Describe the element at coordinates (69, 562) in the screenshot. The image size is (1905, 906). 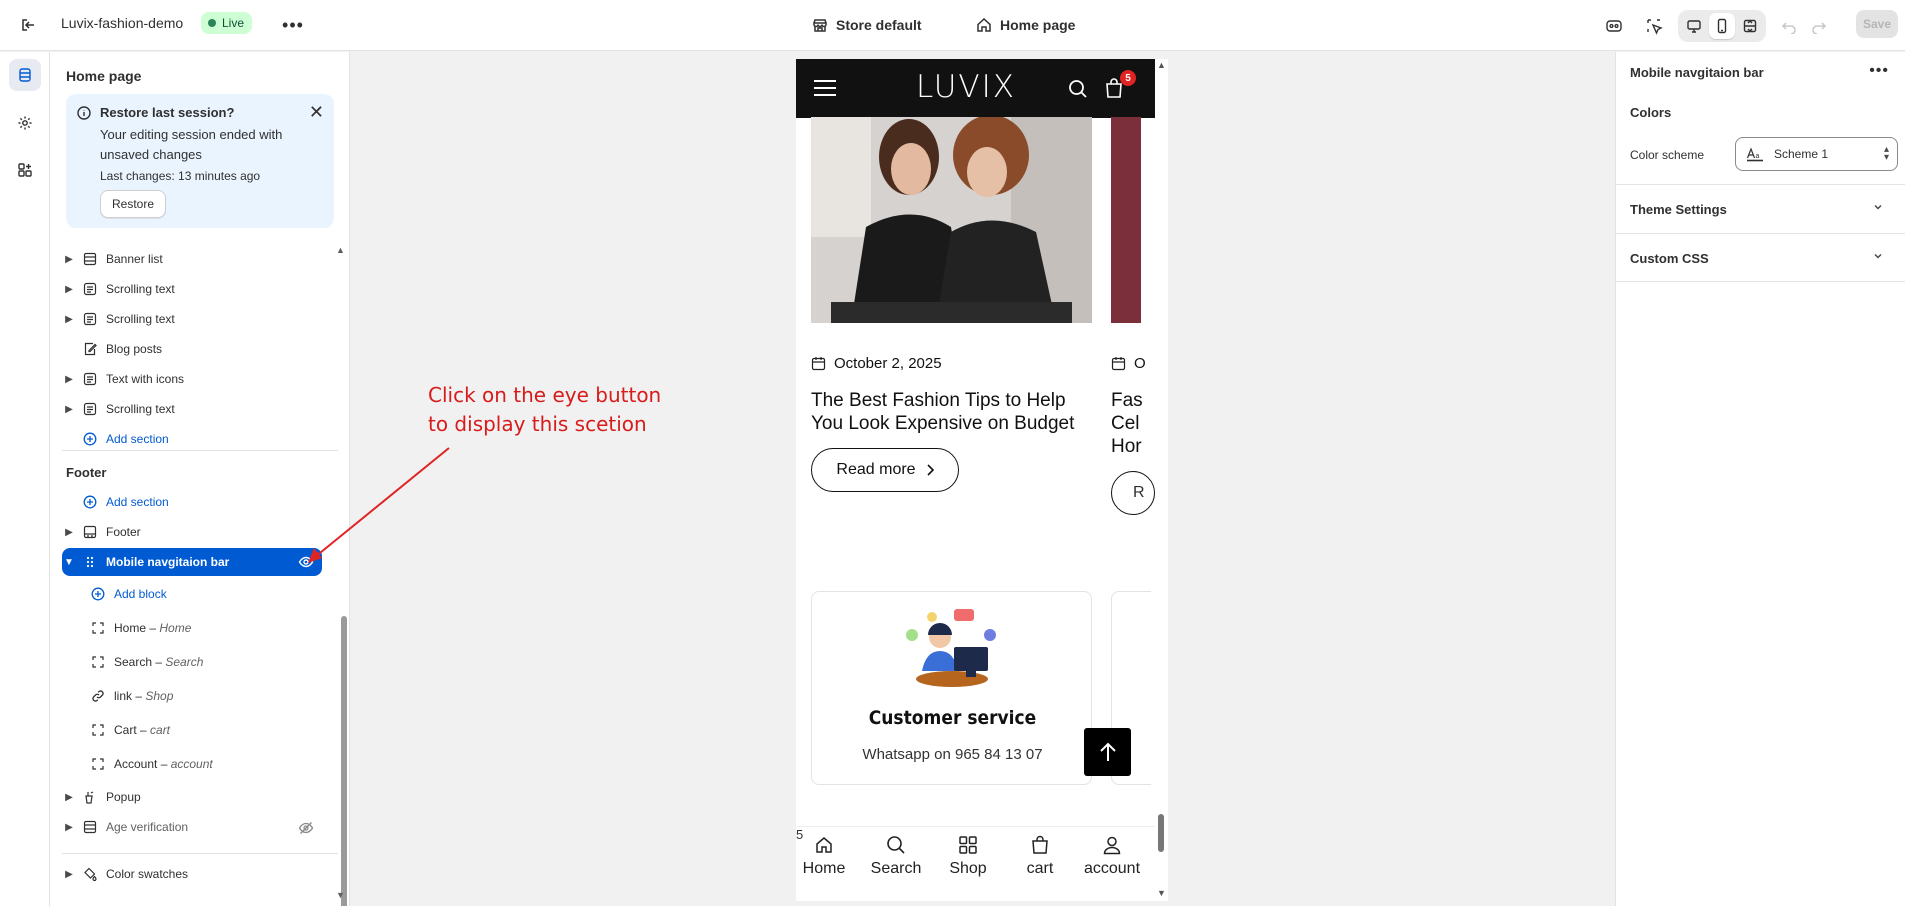
I see `chevron-down-icon: ▼` at that location.